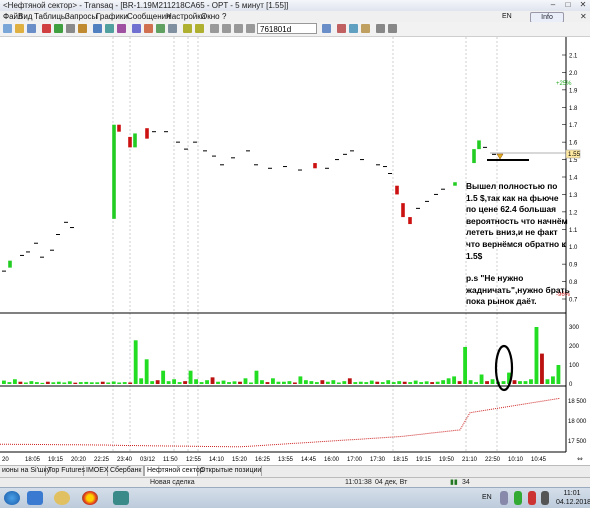  I want to click on save-icon, so click(31, 28).